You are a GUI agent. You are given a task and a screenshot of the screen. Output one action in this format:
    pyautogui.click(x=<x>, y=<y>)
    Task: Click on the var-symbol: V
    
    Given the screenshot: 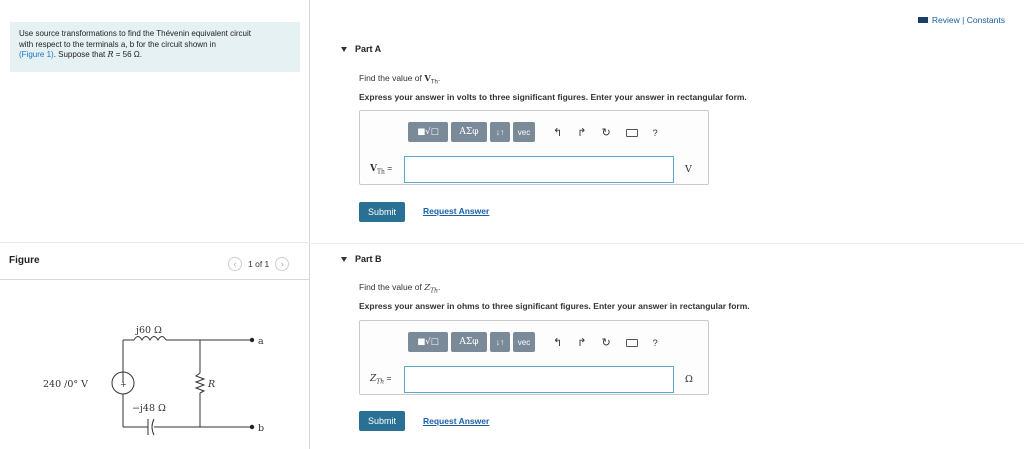 What is the action you would take?
    pyautogui.click(x=373, y=169)
    